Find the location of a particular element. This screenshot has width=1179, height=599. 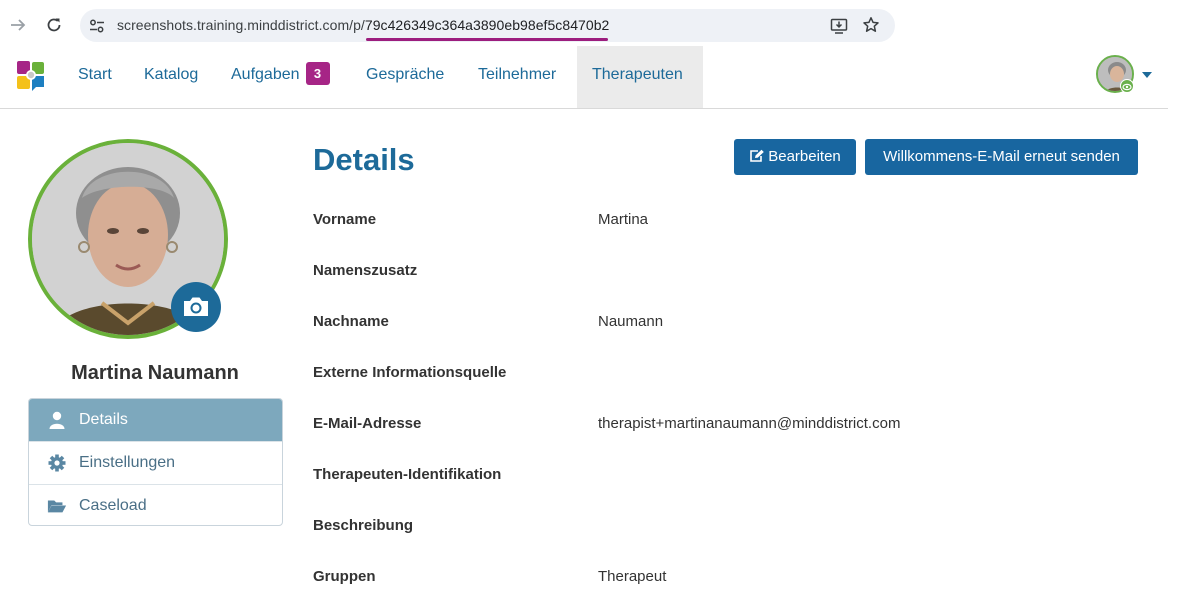

nav-aufgaben-label: Aufgaben is located at coordinates (265, 74).